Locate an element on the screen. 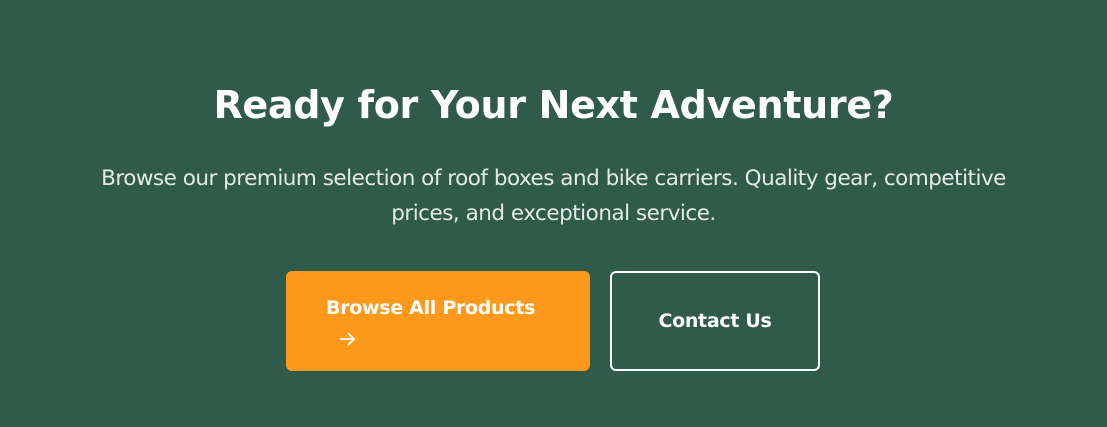  cta-heading: Ready for Your Next Adventure? is located at coordinates (553, 105).